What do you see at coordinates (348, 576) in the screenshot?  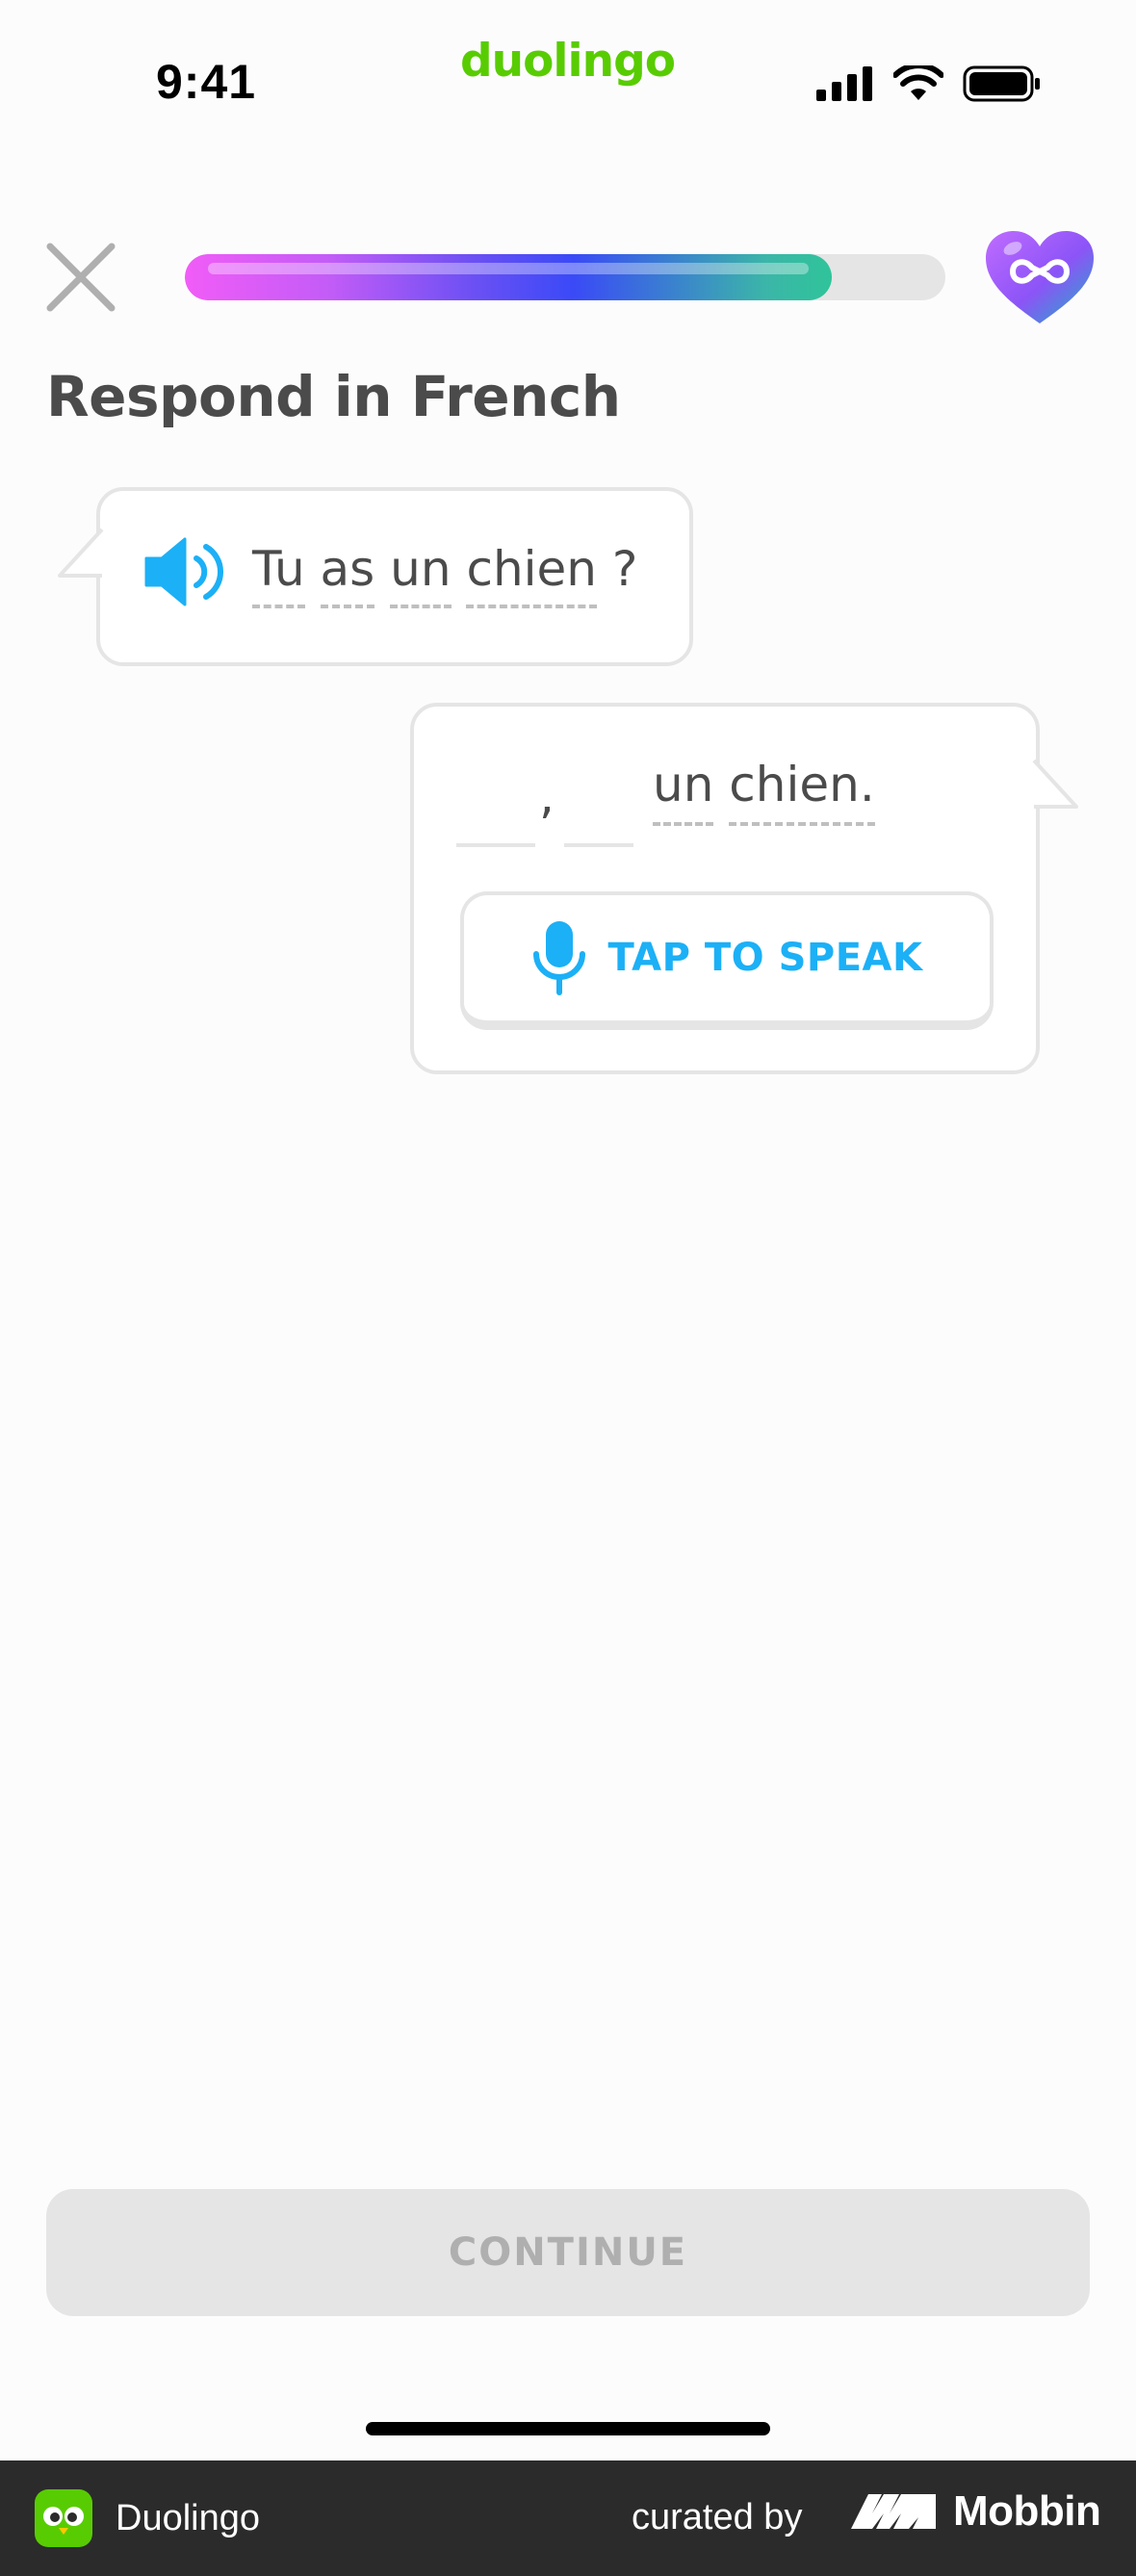 I see `hint-word: as` at bounding box center [348, 576].